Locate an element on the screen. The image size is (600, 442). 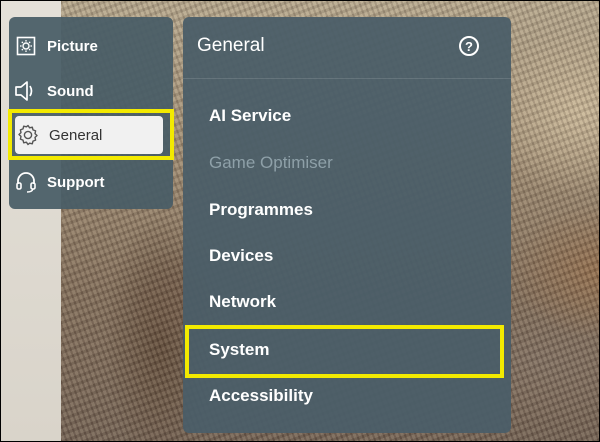
menu-item-programmes: Programmes is located at coordinates (261, 210).